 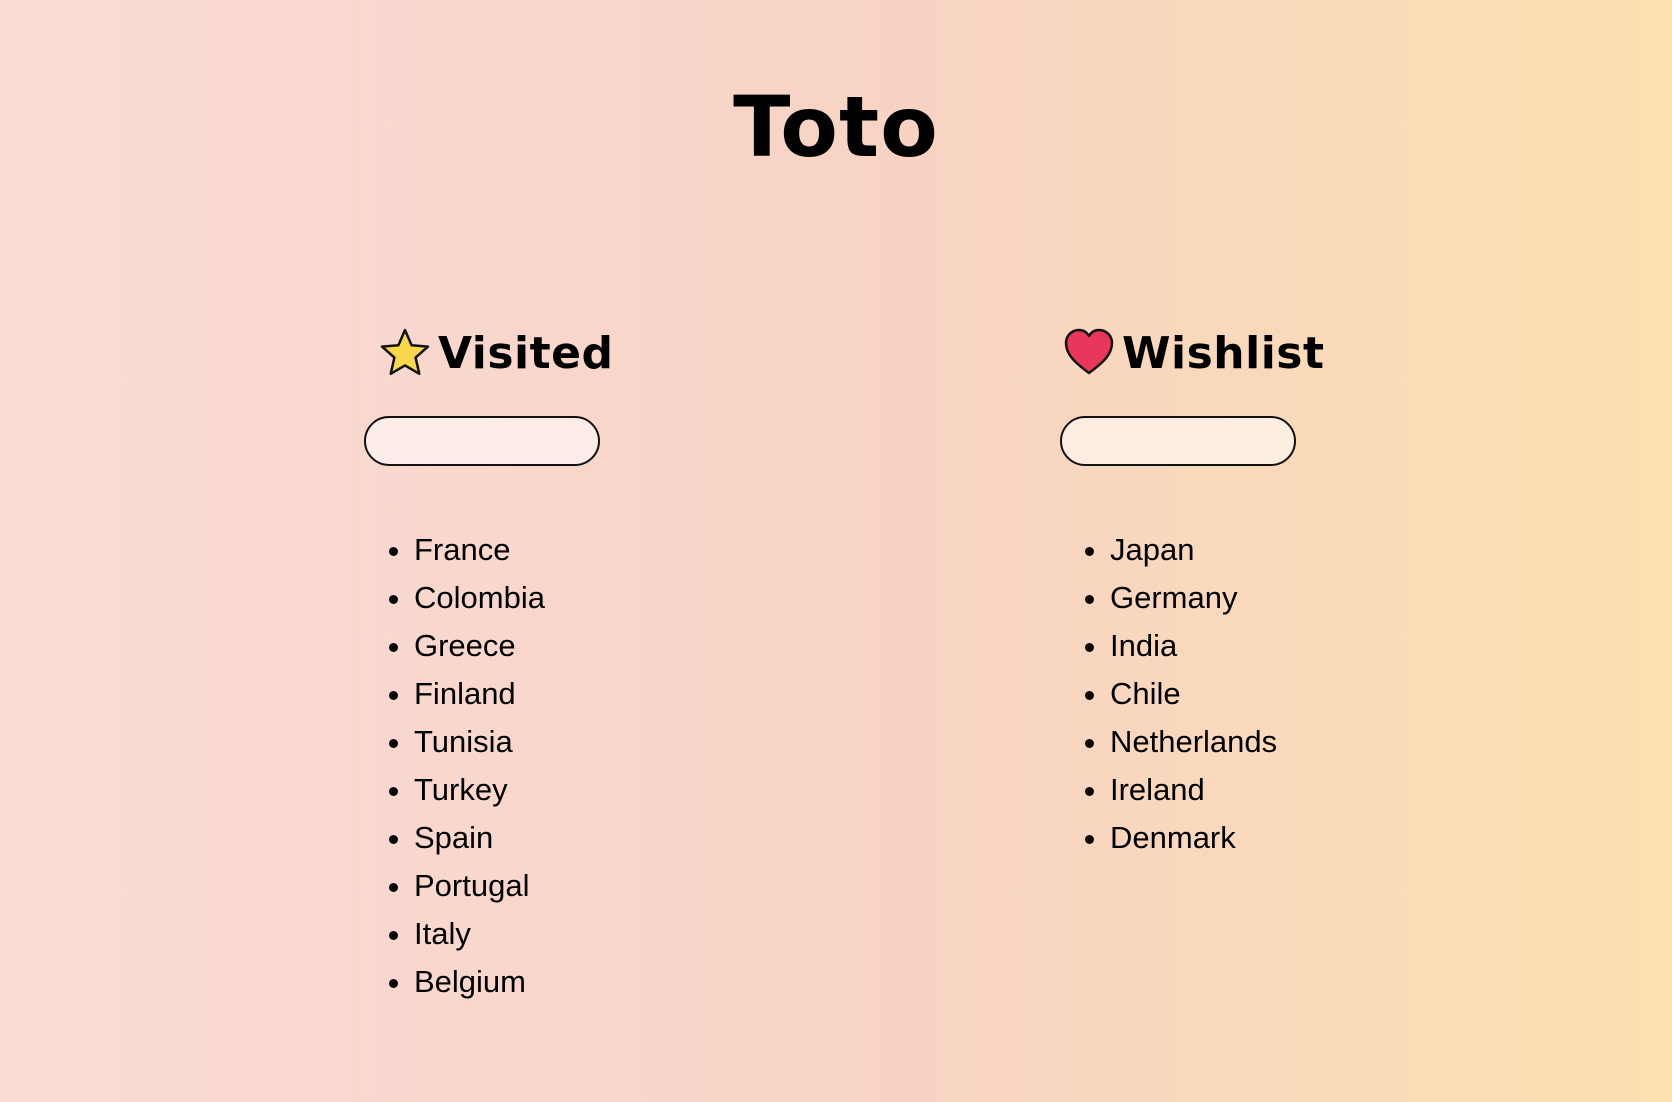 I want to click on list-item: Italy, so click(x=514, y=934).